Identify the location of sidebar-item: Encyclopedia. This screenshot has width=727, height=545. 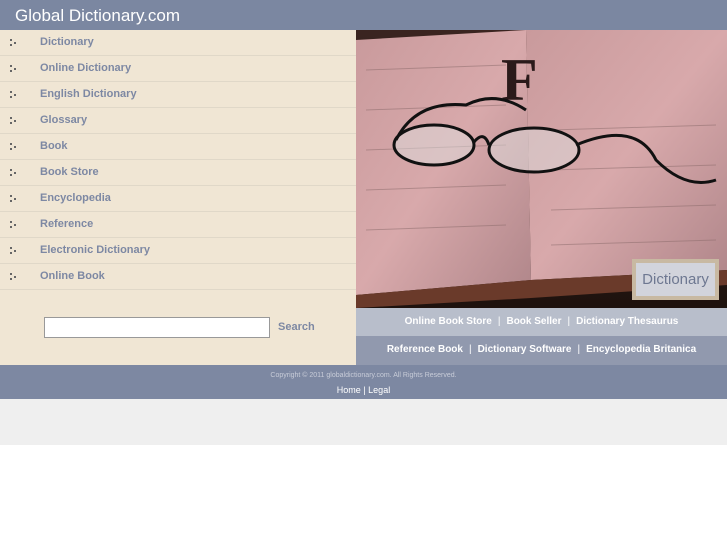
(178, 199).